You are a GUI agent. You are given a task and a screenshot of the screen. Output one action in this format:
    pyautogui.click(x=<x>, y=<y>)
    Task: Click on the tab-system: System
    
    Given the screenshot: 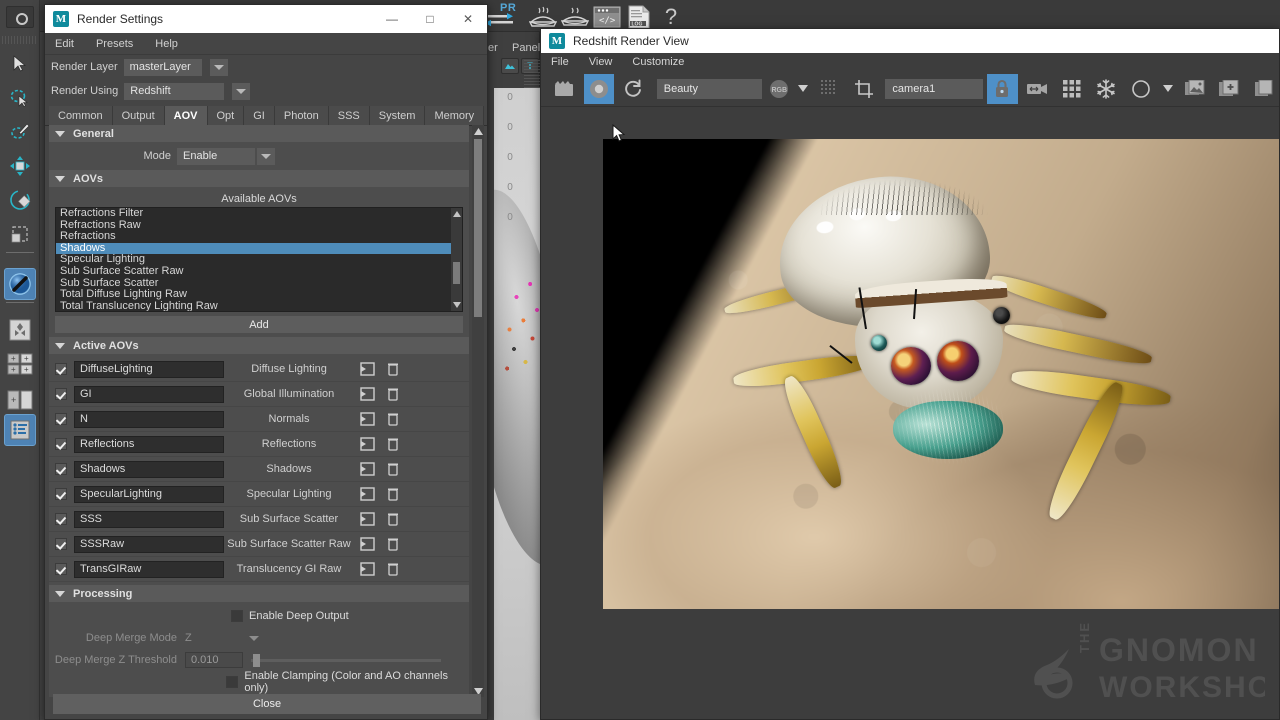 What is the action you would take?
    pyautogui.click(x=397, y=115)
    